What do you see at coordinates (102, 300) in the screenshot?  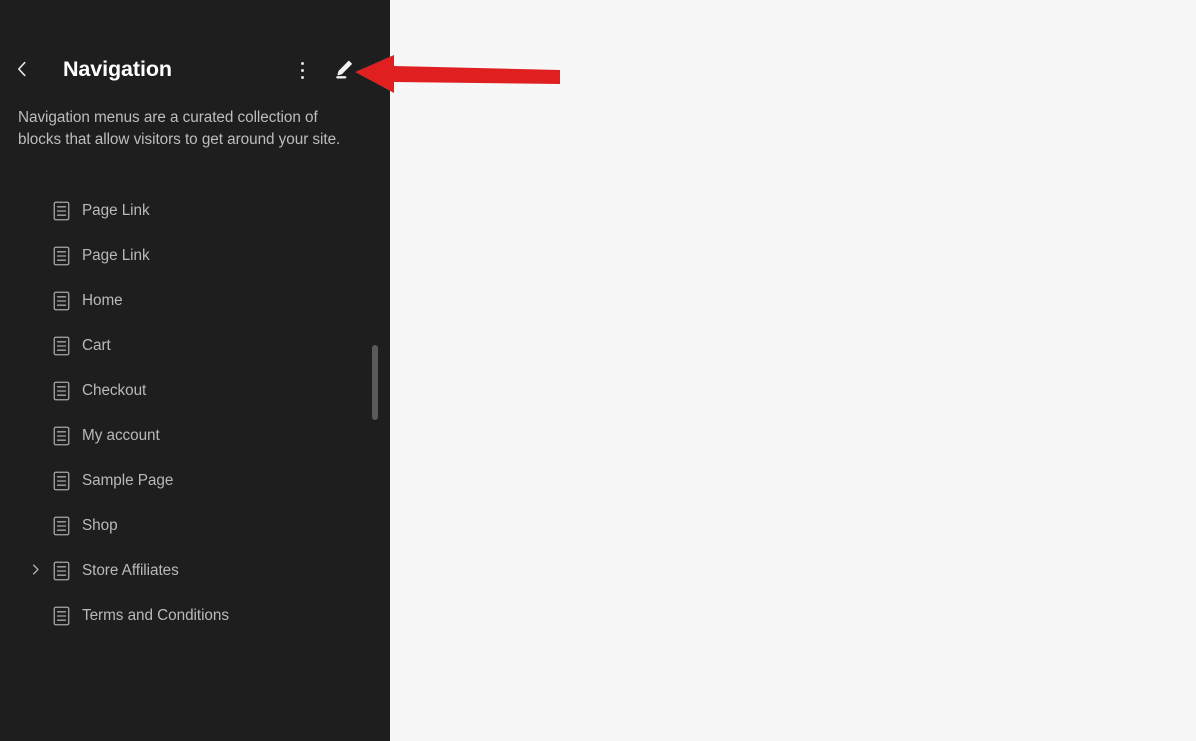 I see `list-item-label: Home` at bounding box center [102, 300].